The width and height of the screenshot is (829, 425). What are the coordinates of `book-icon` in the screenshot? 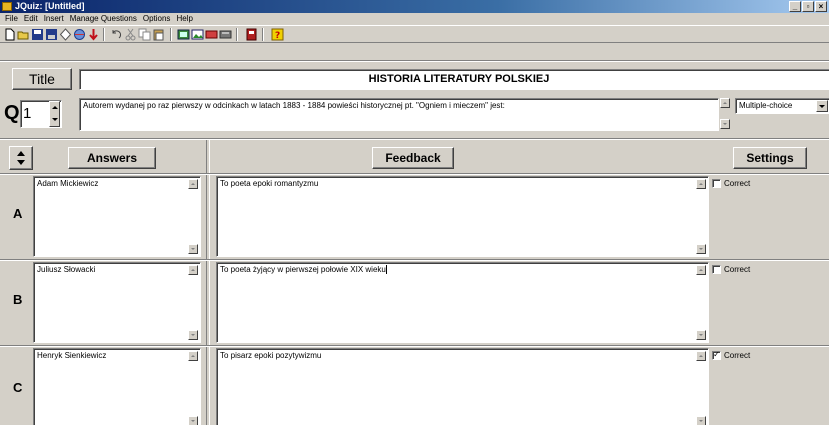 It's located at (251, 34).